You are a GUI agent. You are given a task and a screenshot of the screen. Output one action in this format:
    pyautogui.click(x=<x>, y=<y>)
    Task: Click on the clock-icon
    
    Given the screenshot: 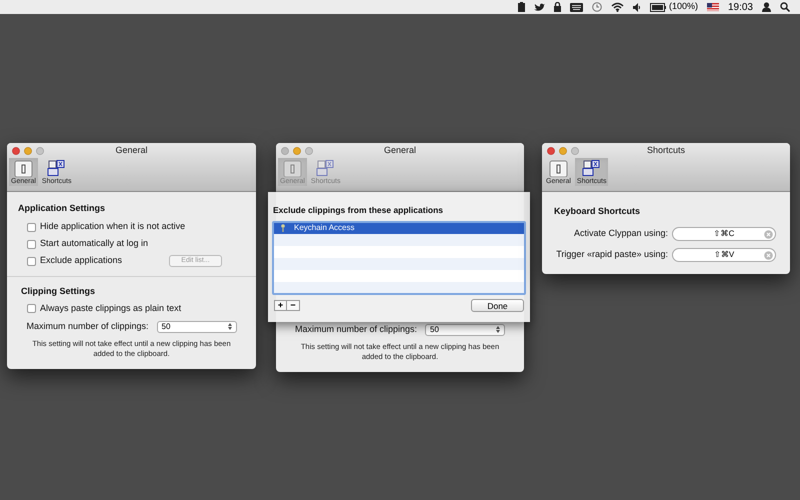 What is the action you would take?
    pyautogui.click(x=597, y=7)
    